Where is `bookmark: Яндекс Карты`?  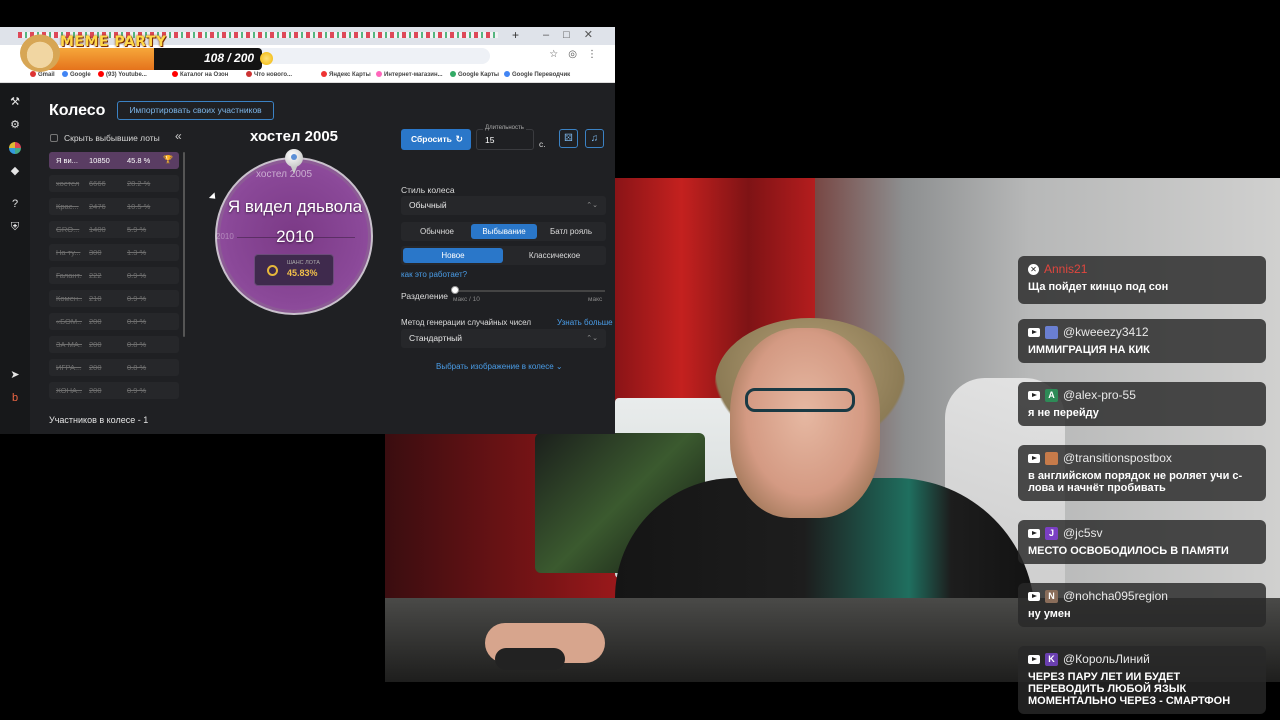 bookmark: Яндекс Карты is located at coordinates (346, 74).